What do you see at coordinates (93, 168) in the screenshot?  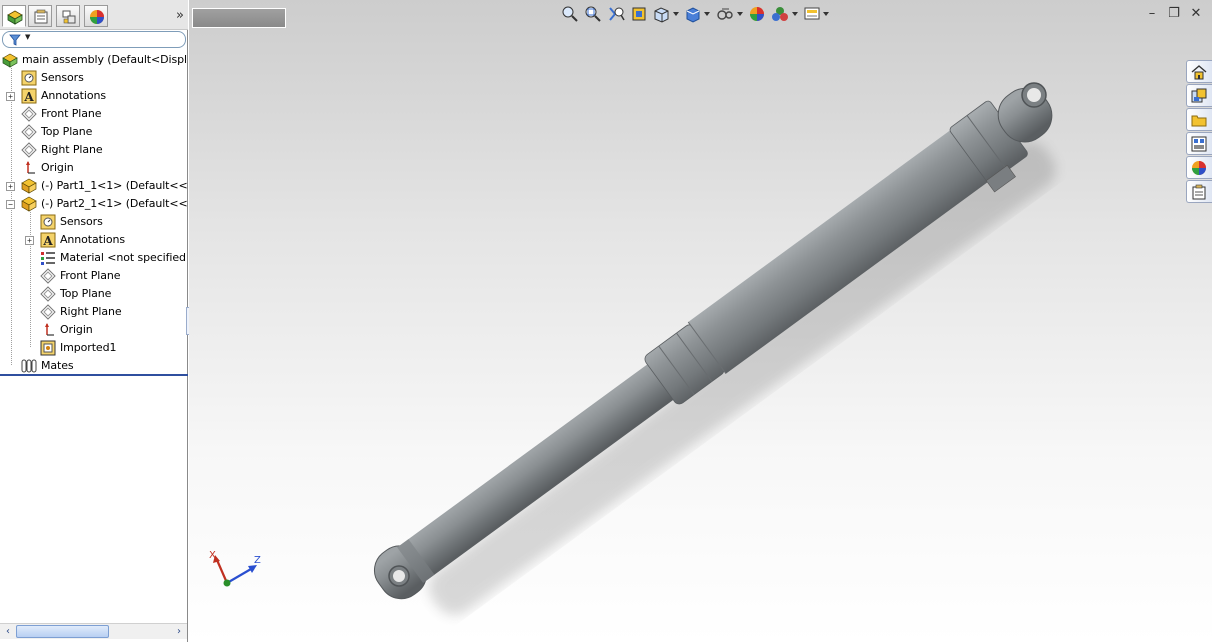 I see `tree-item-origin: Origin` at bounding box center [93, 168].